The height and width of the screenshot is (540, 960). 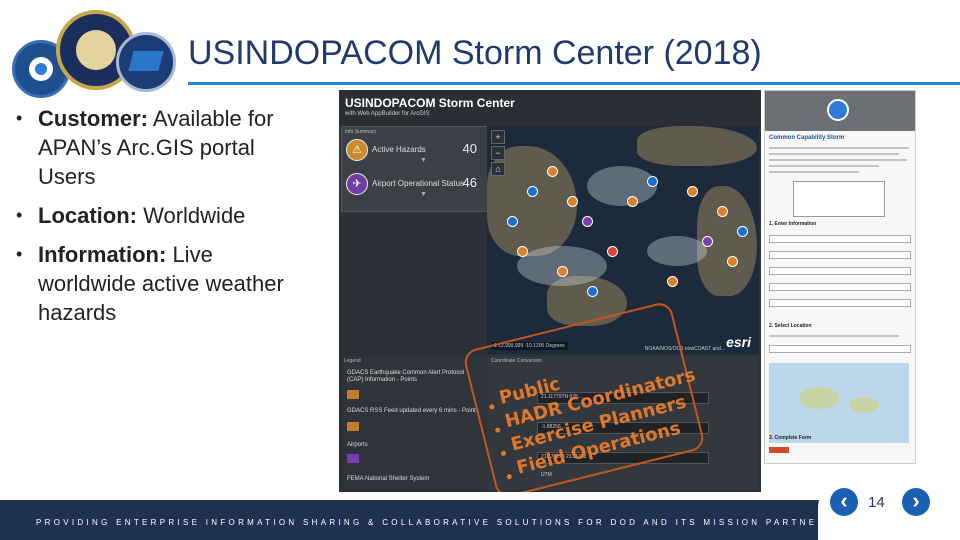 I want to click on form-title: Common Capability Storm, so click(x=807, y=138).